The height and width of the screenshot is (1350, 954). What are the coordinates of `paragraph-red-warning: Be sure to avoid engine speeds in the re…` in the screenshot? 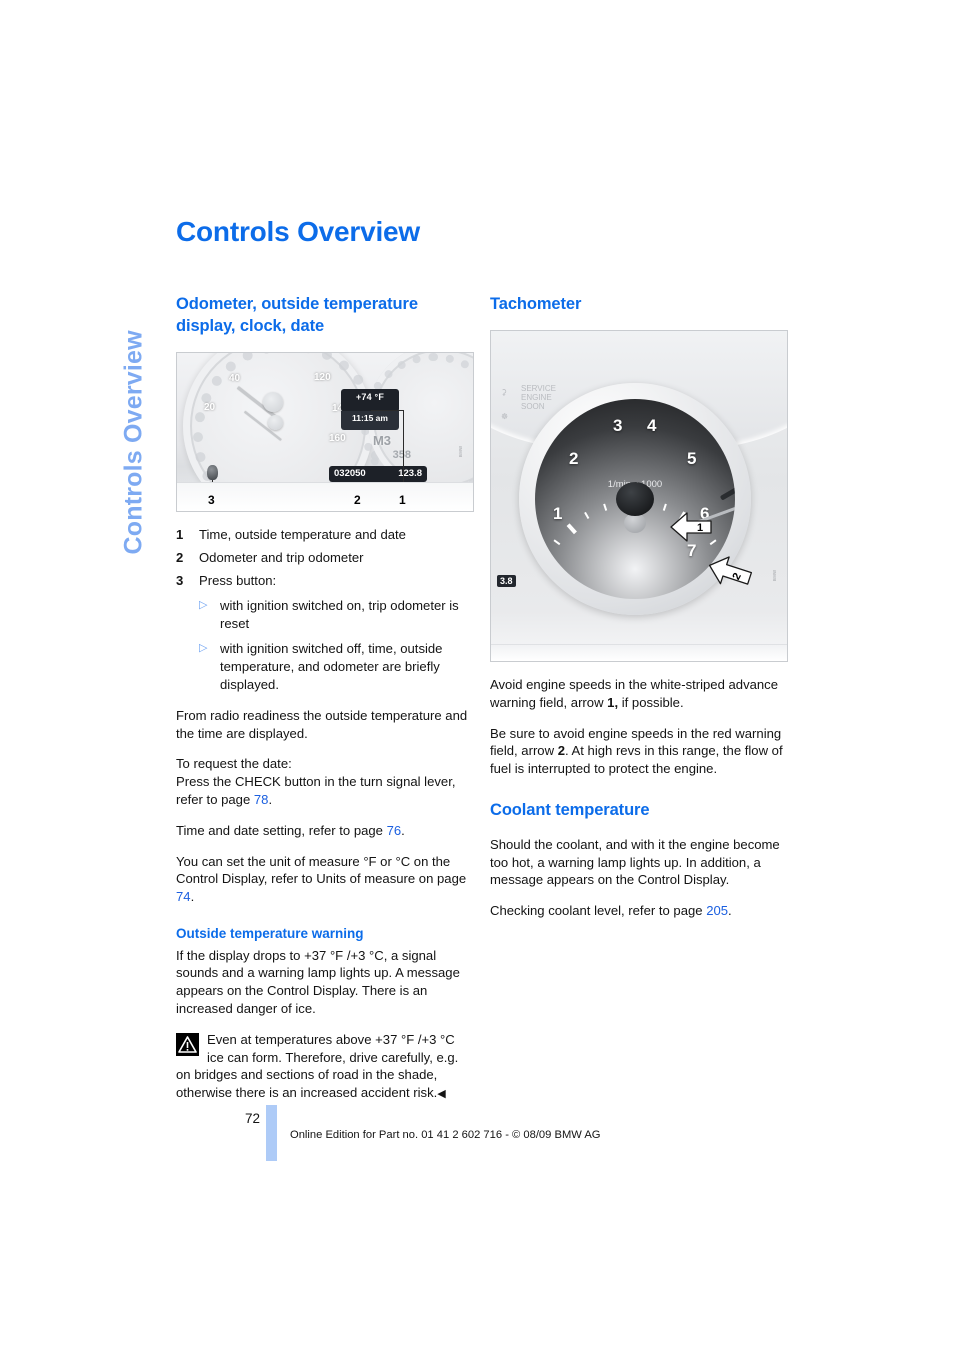 It's located at (639, 751).